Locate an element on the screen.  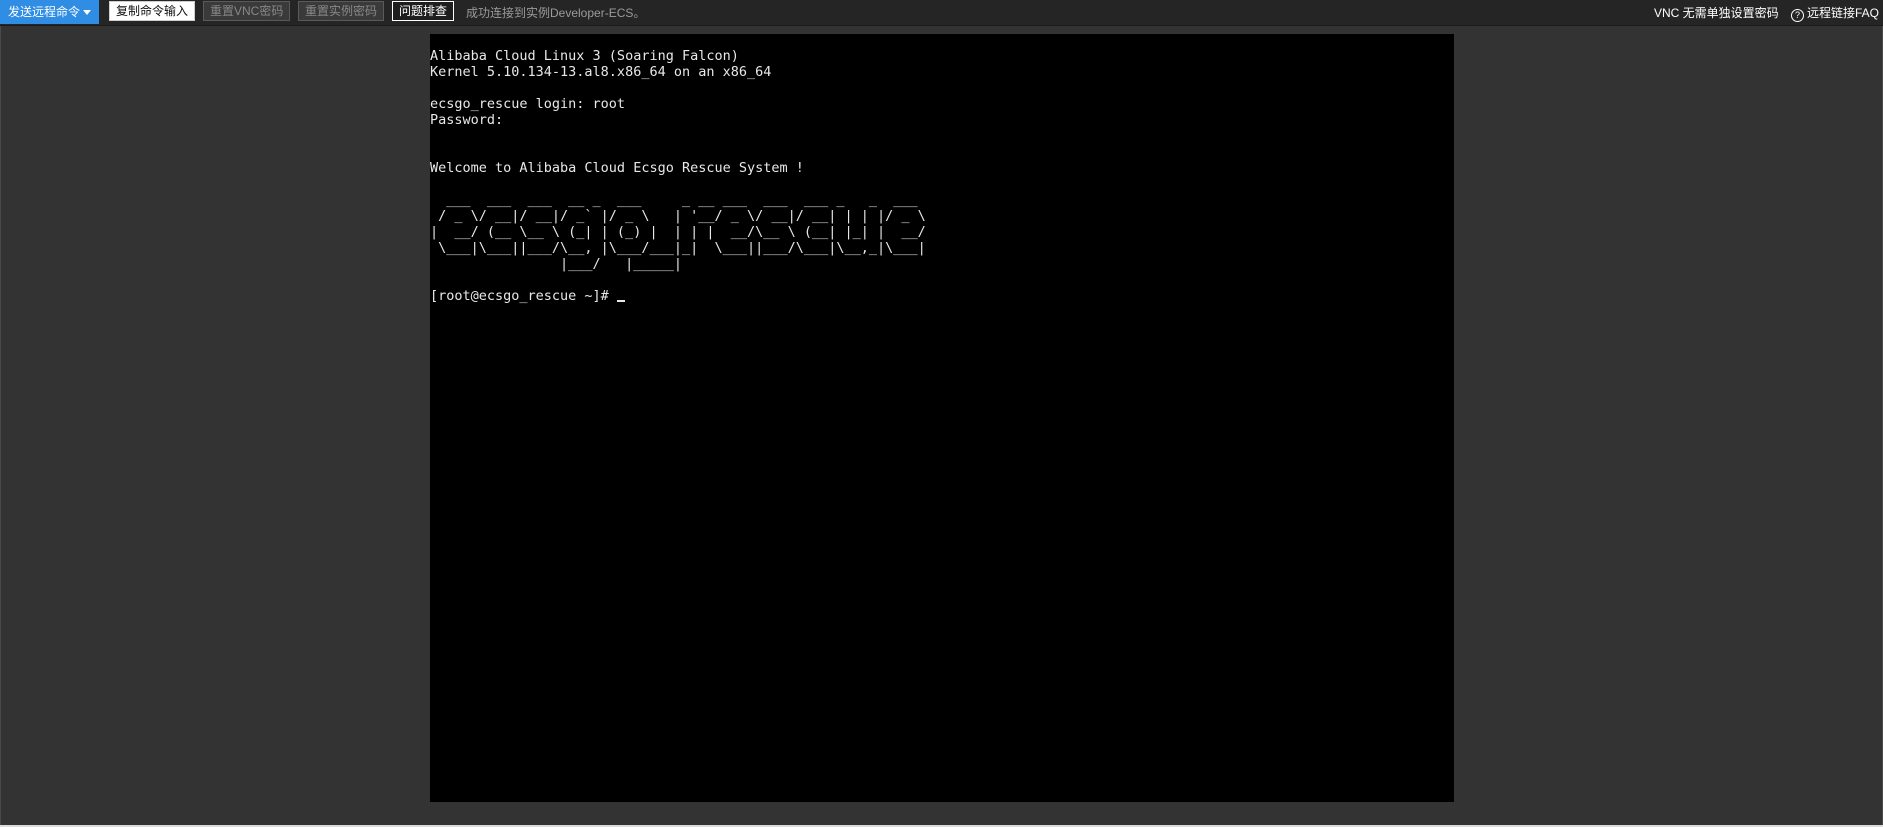
reset-vnc-password-button: 重置VNC密码 is located at coordinates (247, 11).